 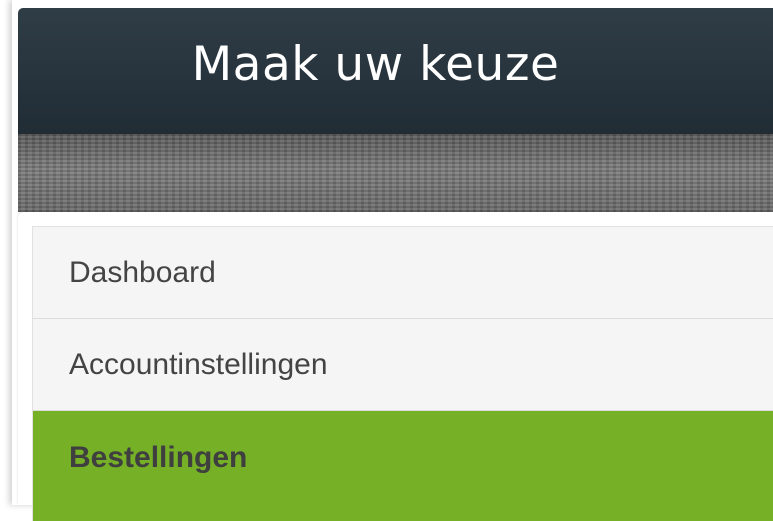 I want to click on decorative-texture-band, so click(x=395, y=173).